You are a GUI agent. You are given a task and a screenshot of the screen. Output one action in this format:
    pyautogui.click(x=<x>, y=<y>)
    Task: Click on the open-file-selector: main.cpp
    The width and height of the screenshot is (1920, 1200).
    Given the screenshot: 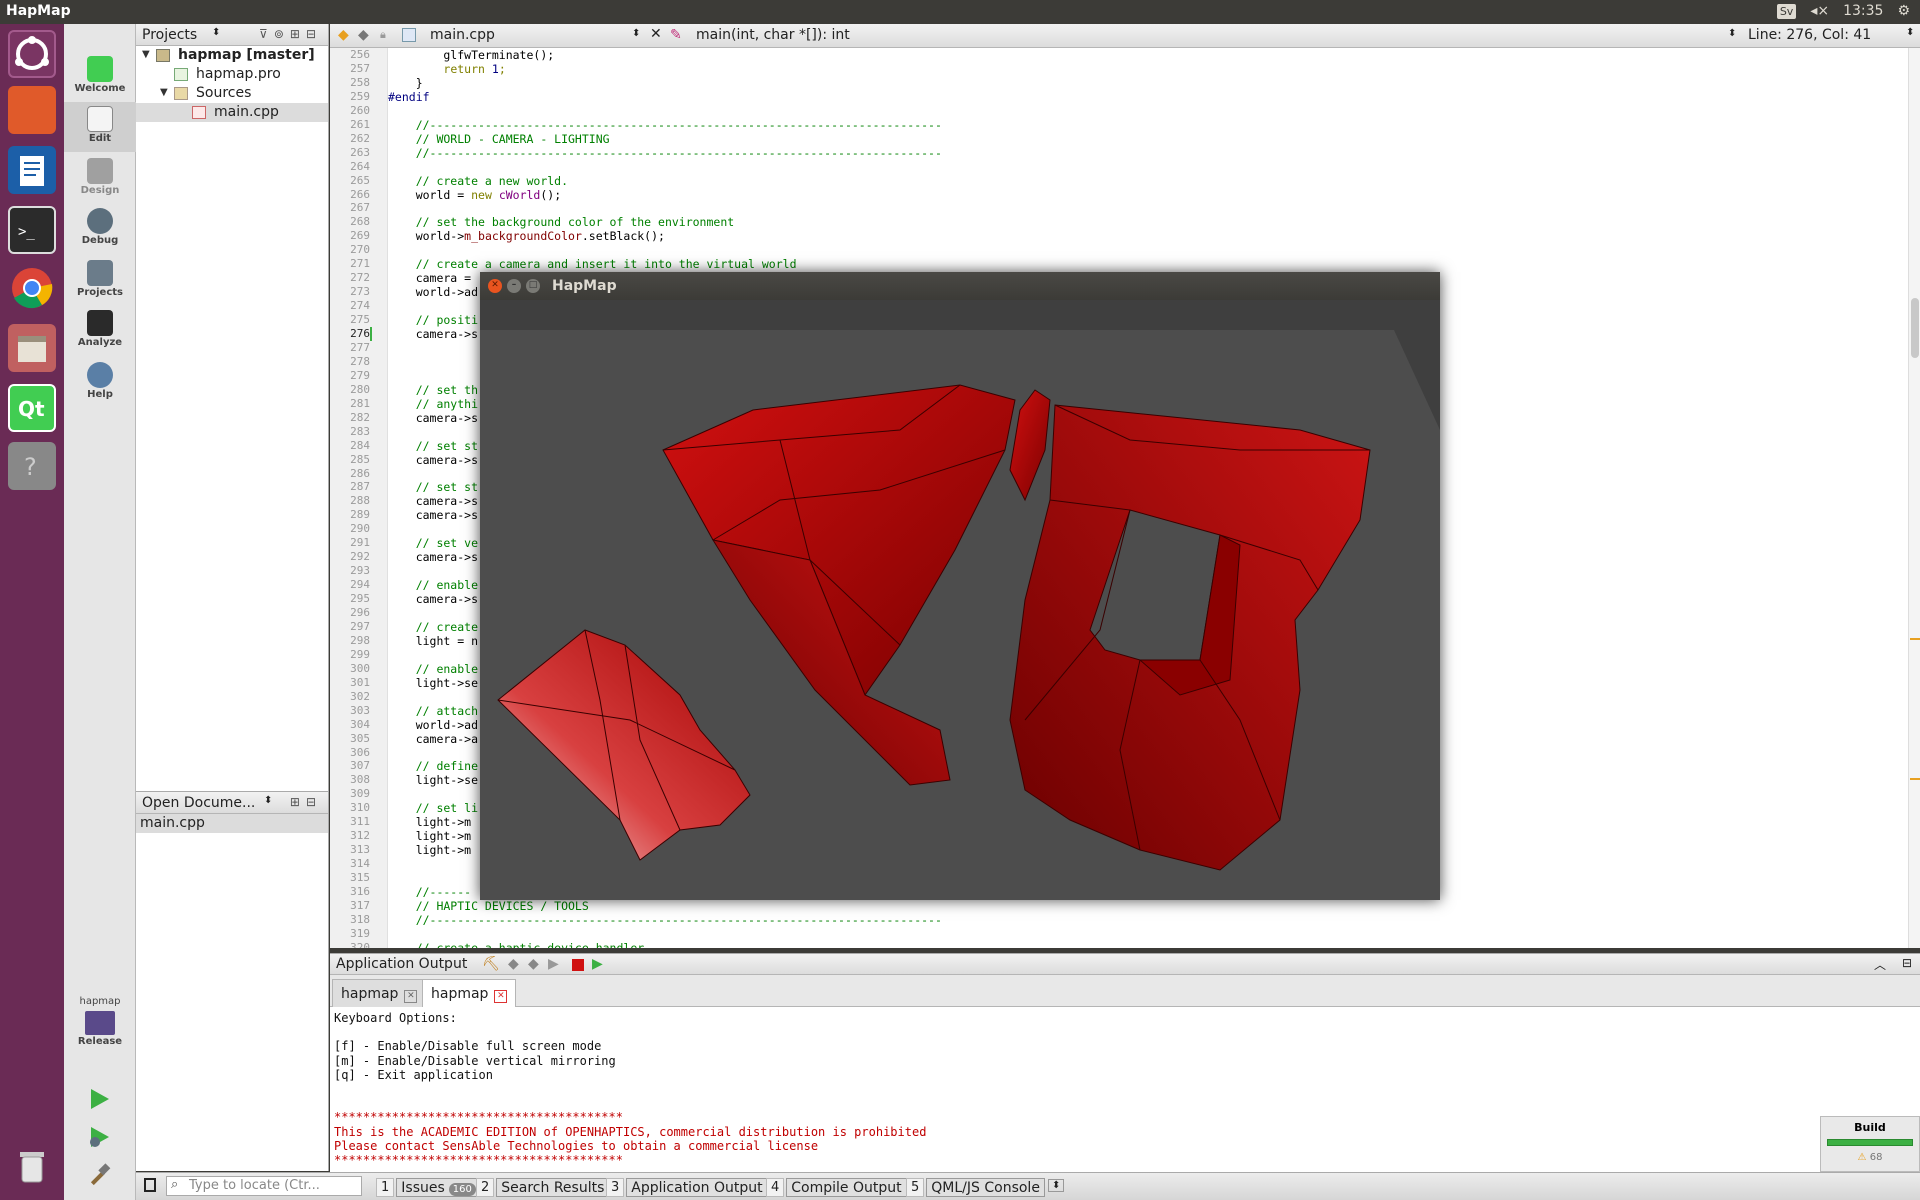 What is the action you would take?
    pyautogui.click(x=462, y=35)
    